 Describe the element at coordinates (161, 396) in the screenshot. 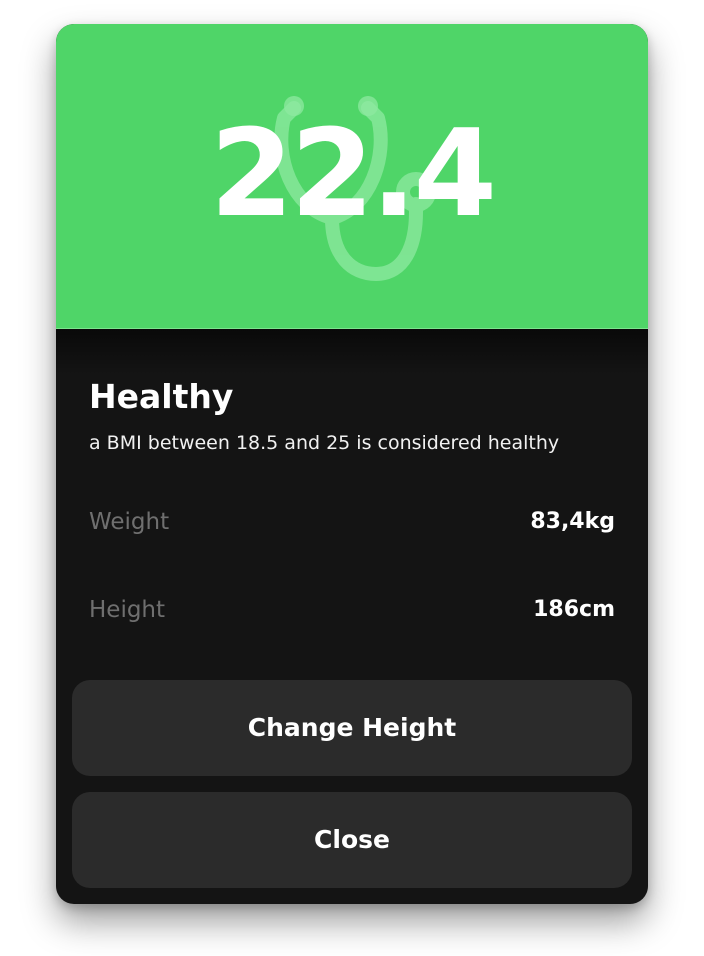

I see `status-title: Healthy` at that location.